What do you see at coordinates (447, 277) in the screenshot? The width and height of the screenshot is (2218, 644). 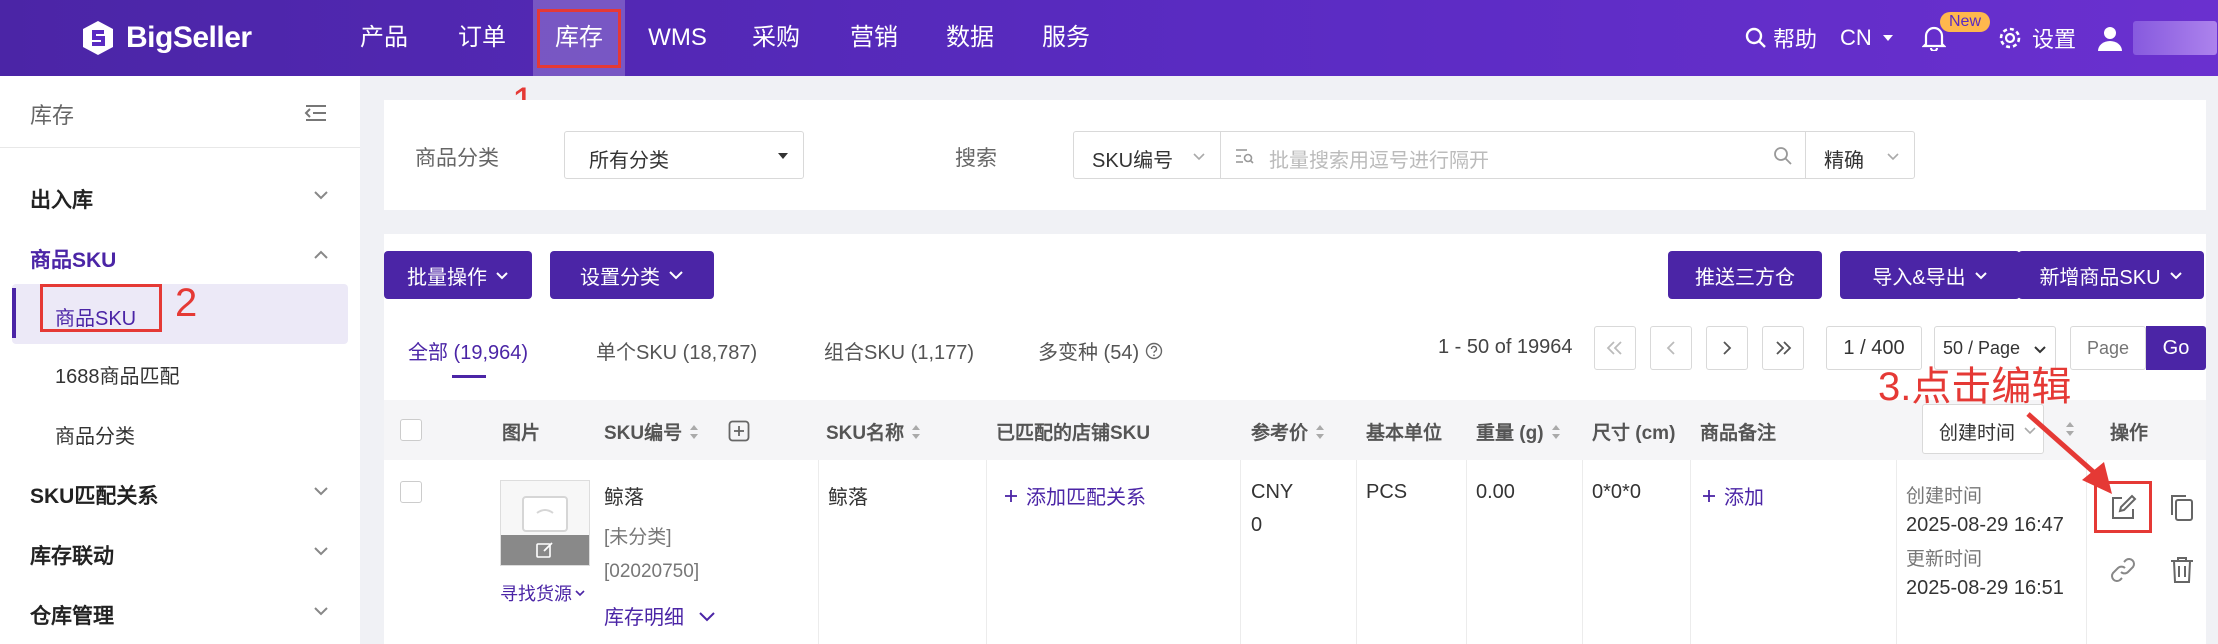 I see `bulk-actions-label: 批量操作` at bounding box center [447, 277].